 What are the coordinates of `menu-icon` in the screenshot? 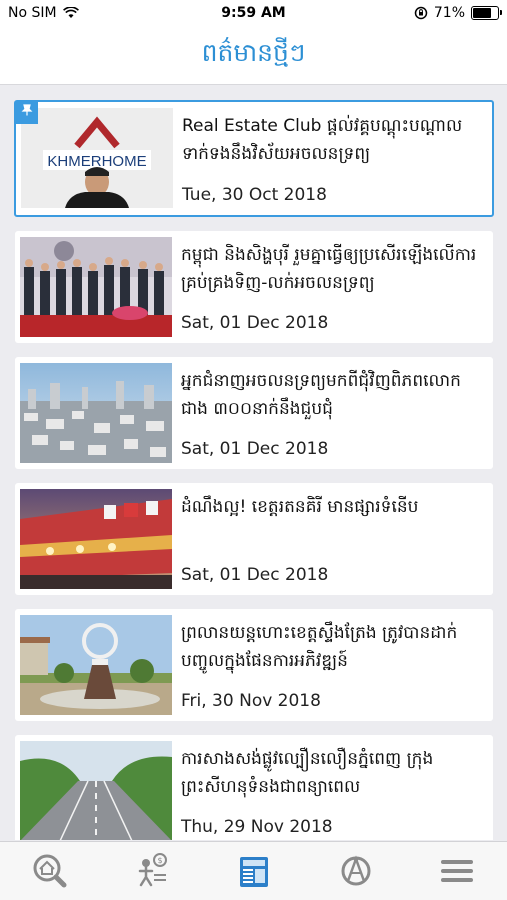 It's located at (457, 871).